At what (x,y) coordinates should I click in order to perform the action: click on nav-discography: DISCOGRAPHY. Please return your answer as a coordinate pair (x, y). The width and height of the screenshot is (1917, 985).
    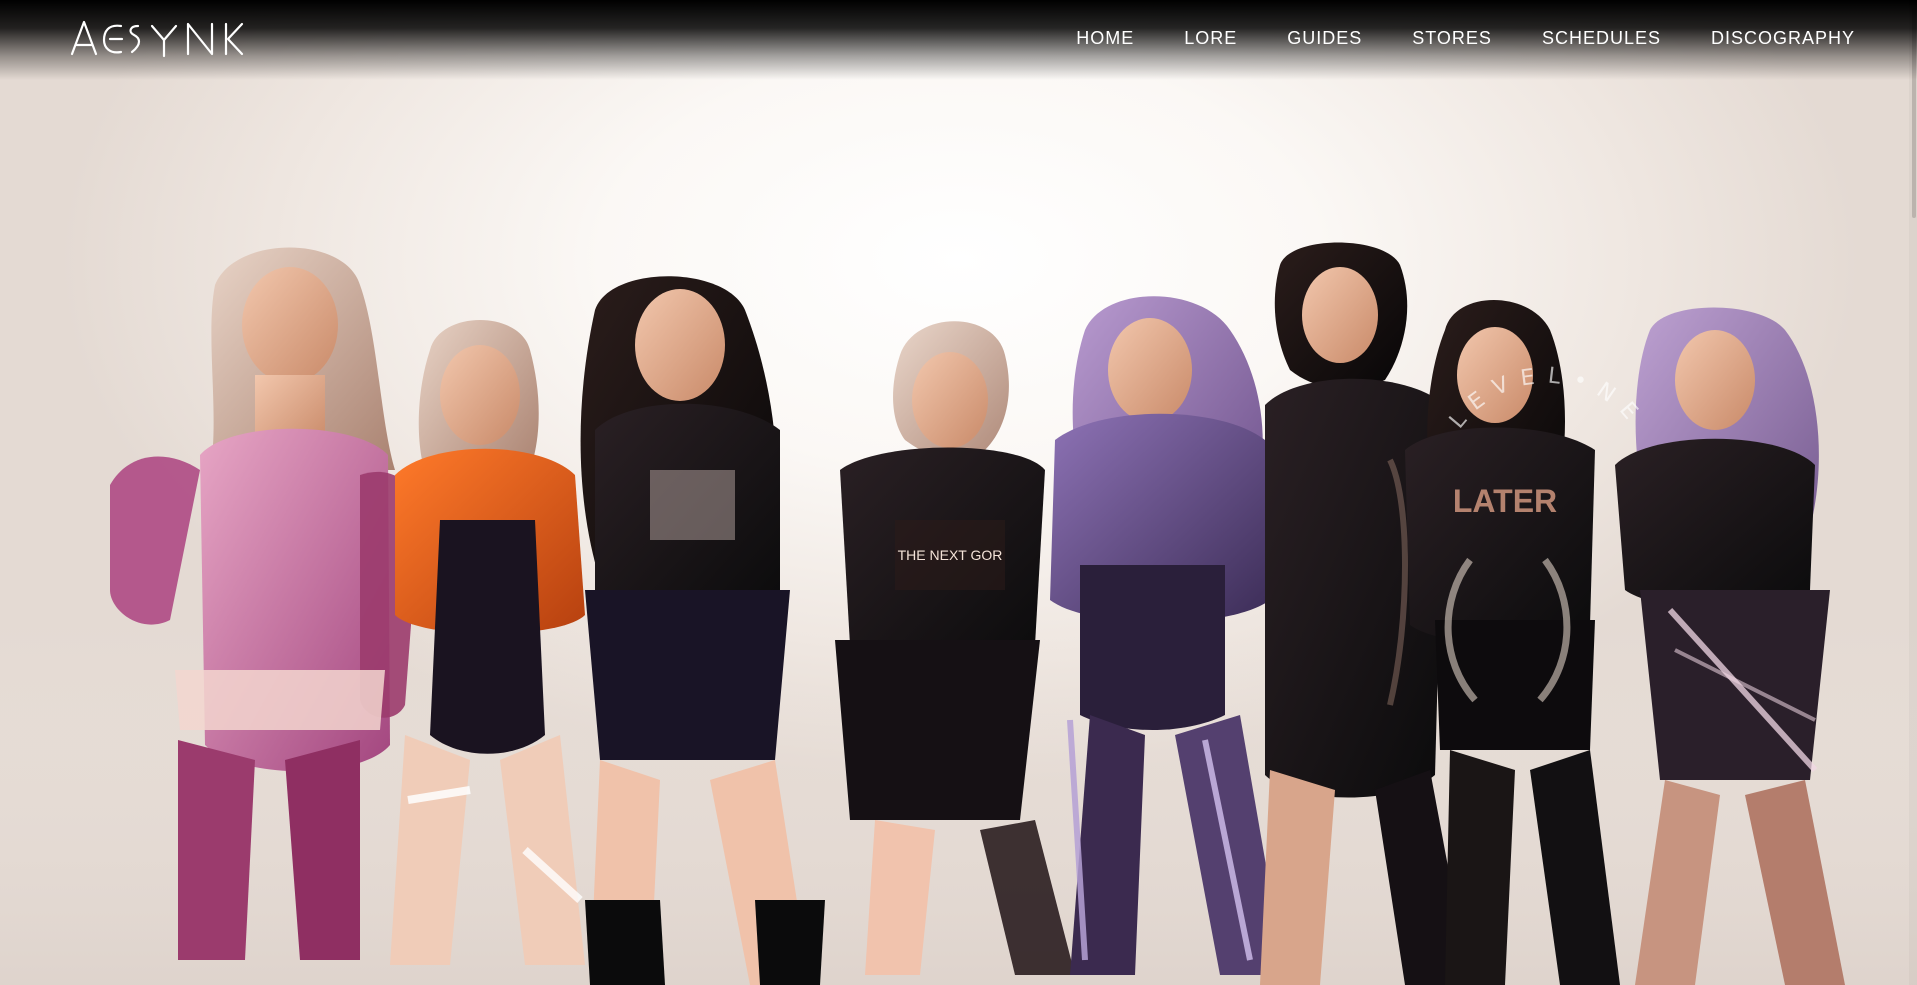
    Looking at the image, I should click on (1783, 38).